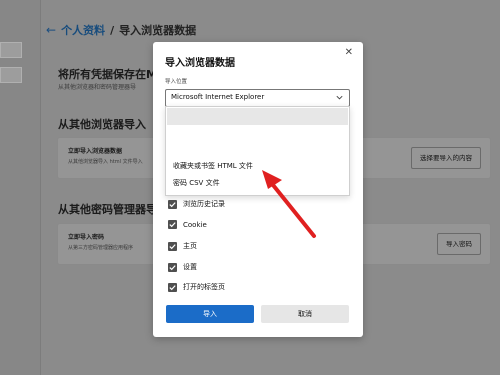 Image resolution: width=500 pixels, height=375 pixels. What do you see at coordinates (213, 166) in the screenshot?
I see `dropdown-option-html: 收藏夹或书签 HTML 文件` at bounding box center [213, 166].